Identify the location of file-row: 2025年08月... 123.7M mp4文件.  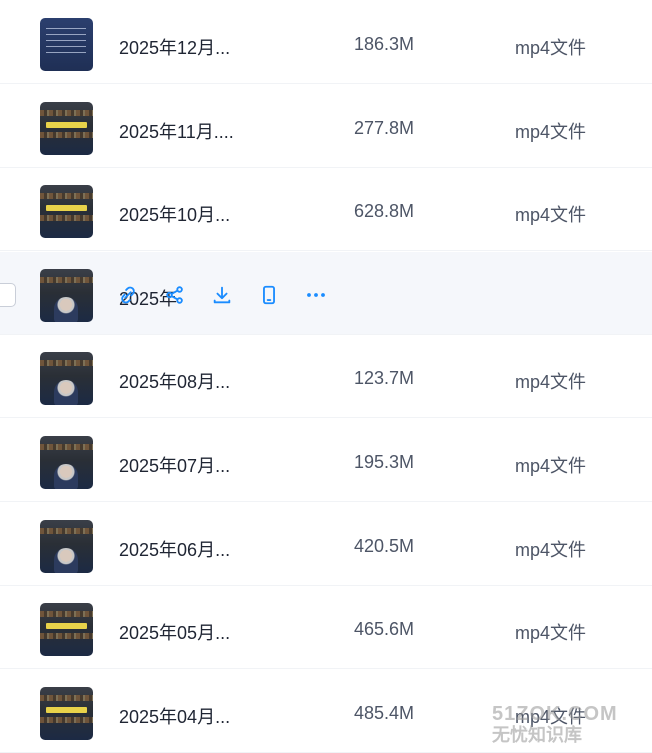
(326, 376).